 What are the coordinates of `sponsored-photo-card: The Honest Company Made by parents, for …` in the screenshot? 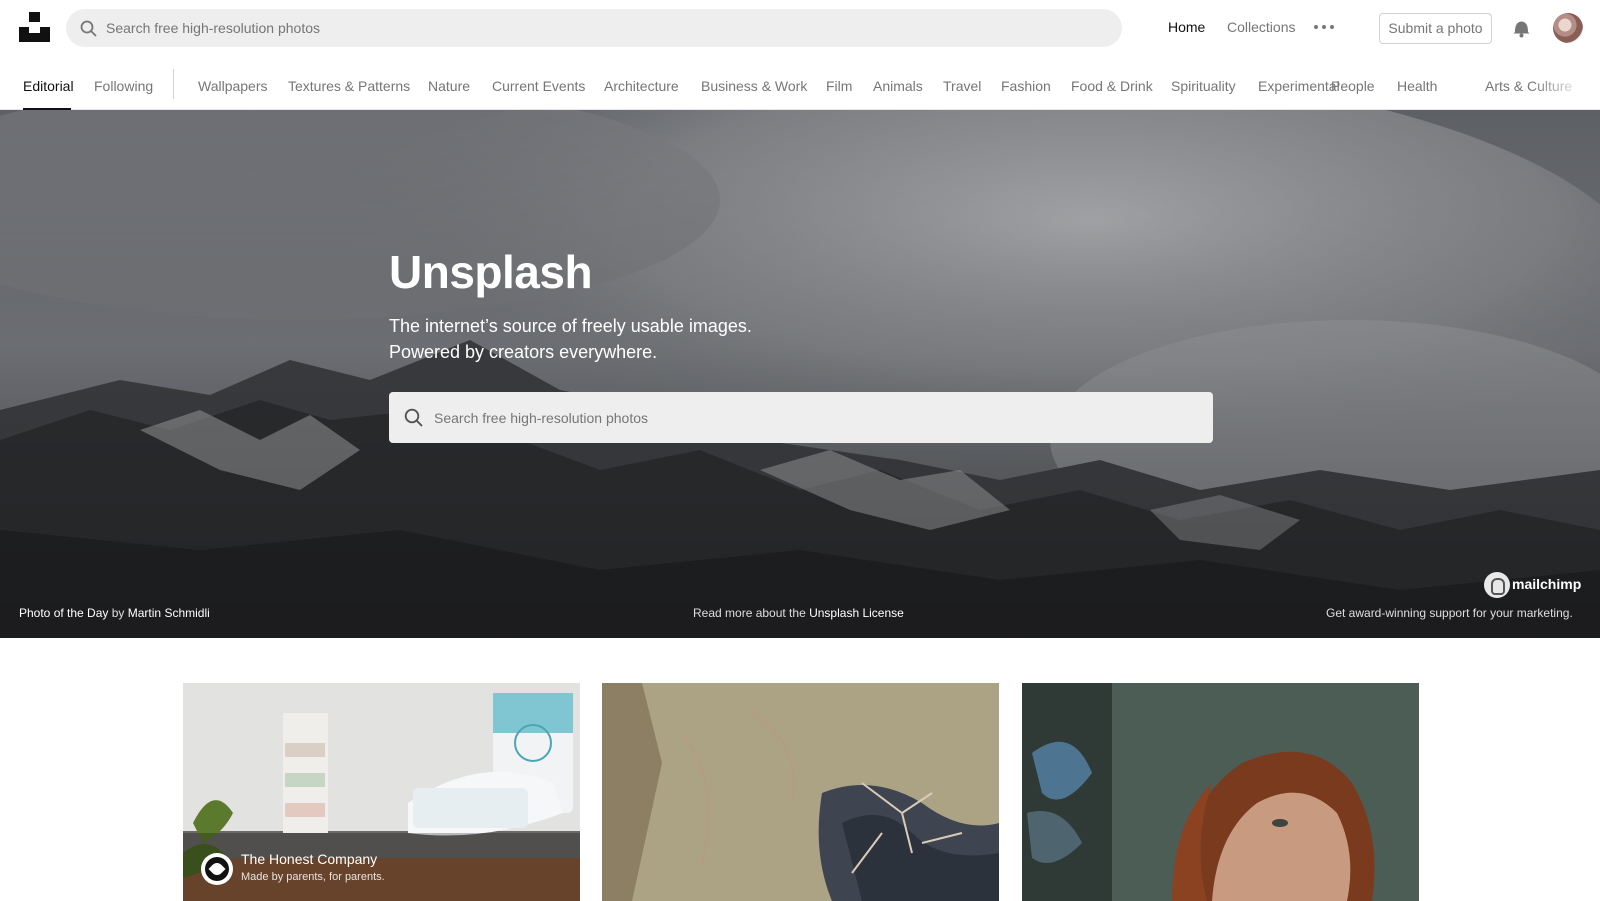 It's located at (381, 792).